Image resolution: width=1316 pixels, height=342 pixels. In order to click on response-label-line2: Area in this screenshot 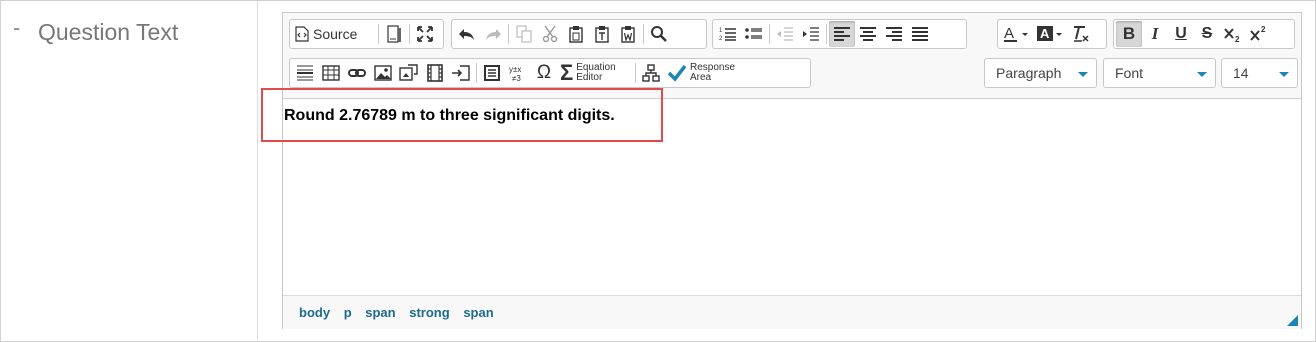, I will do `click(701, 77)`.